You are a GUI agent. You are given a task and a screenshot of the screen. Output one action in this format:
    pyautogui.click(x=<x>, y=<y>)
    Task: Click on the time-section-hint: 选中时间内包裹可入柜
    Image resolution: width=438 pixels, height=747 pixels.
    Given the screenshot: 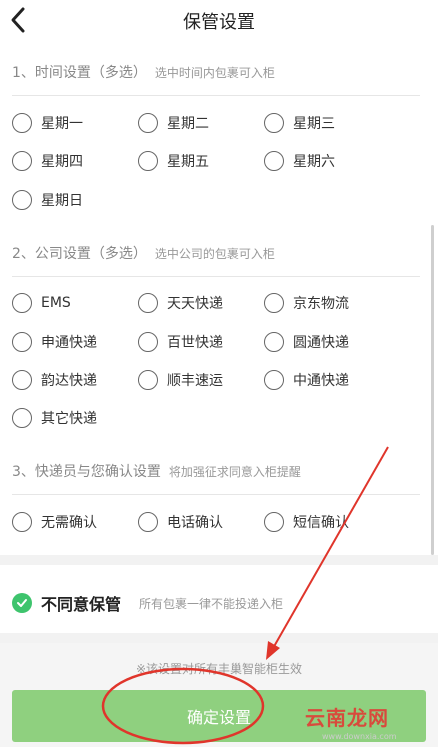 What is the action you would take?
    pyautogui.click(x=214, y=73)
    